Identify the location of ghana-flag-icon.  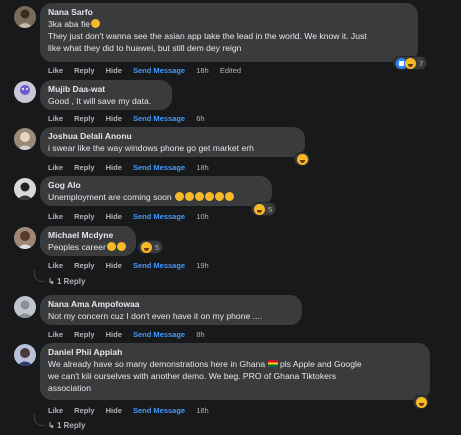
(272, 363).